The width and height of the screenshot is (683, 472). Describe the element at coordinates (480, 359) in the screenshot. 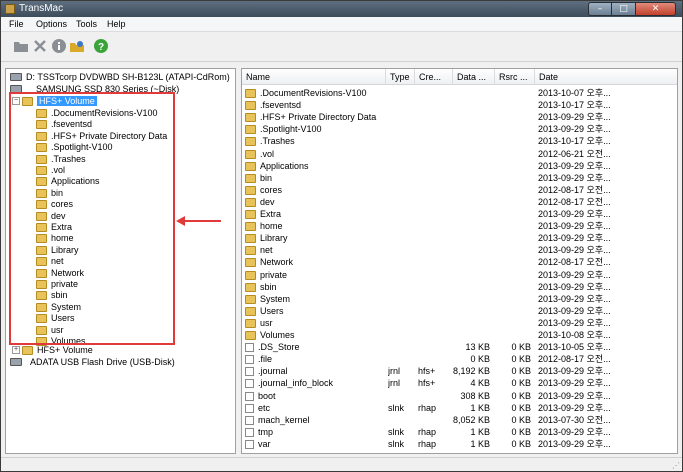

I see `cell-data: 0 KB` at that location.